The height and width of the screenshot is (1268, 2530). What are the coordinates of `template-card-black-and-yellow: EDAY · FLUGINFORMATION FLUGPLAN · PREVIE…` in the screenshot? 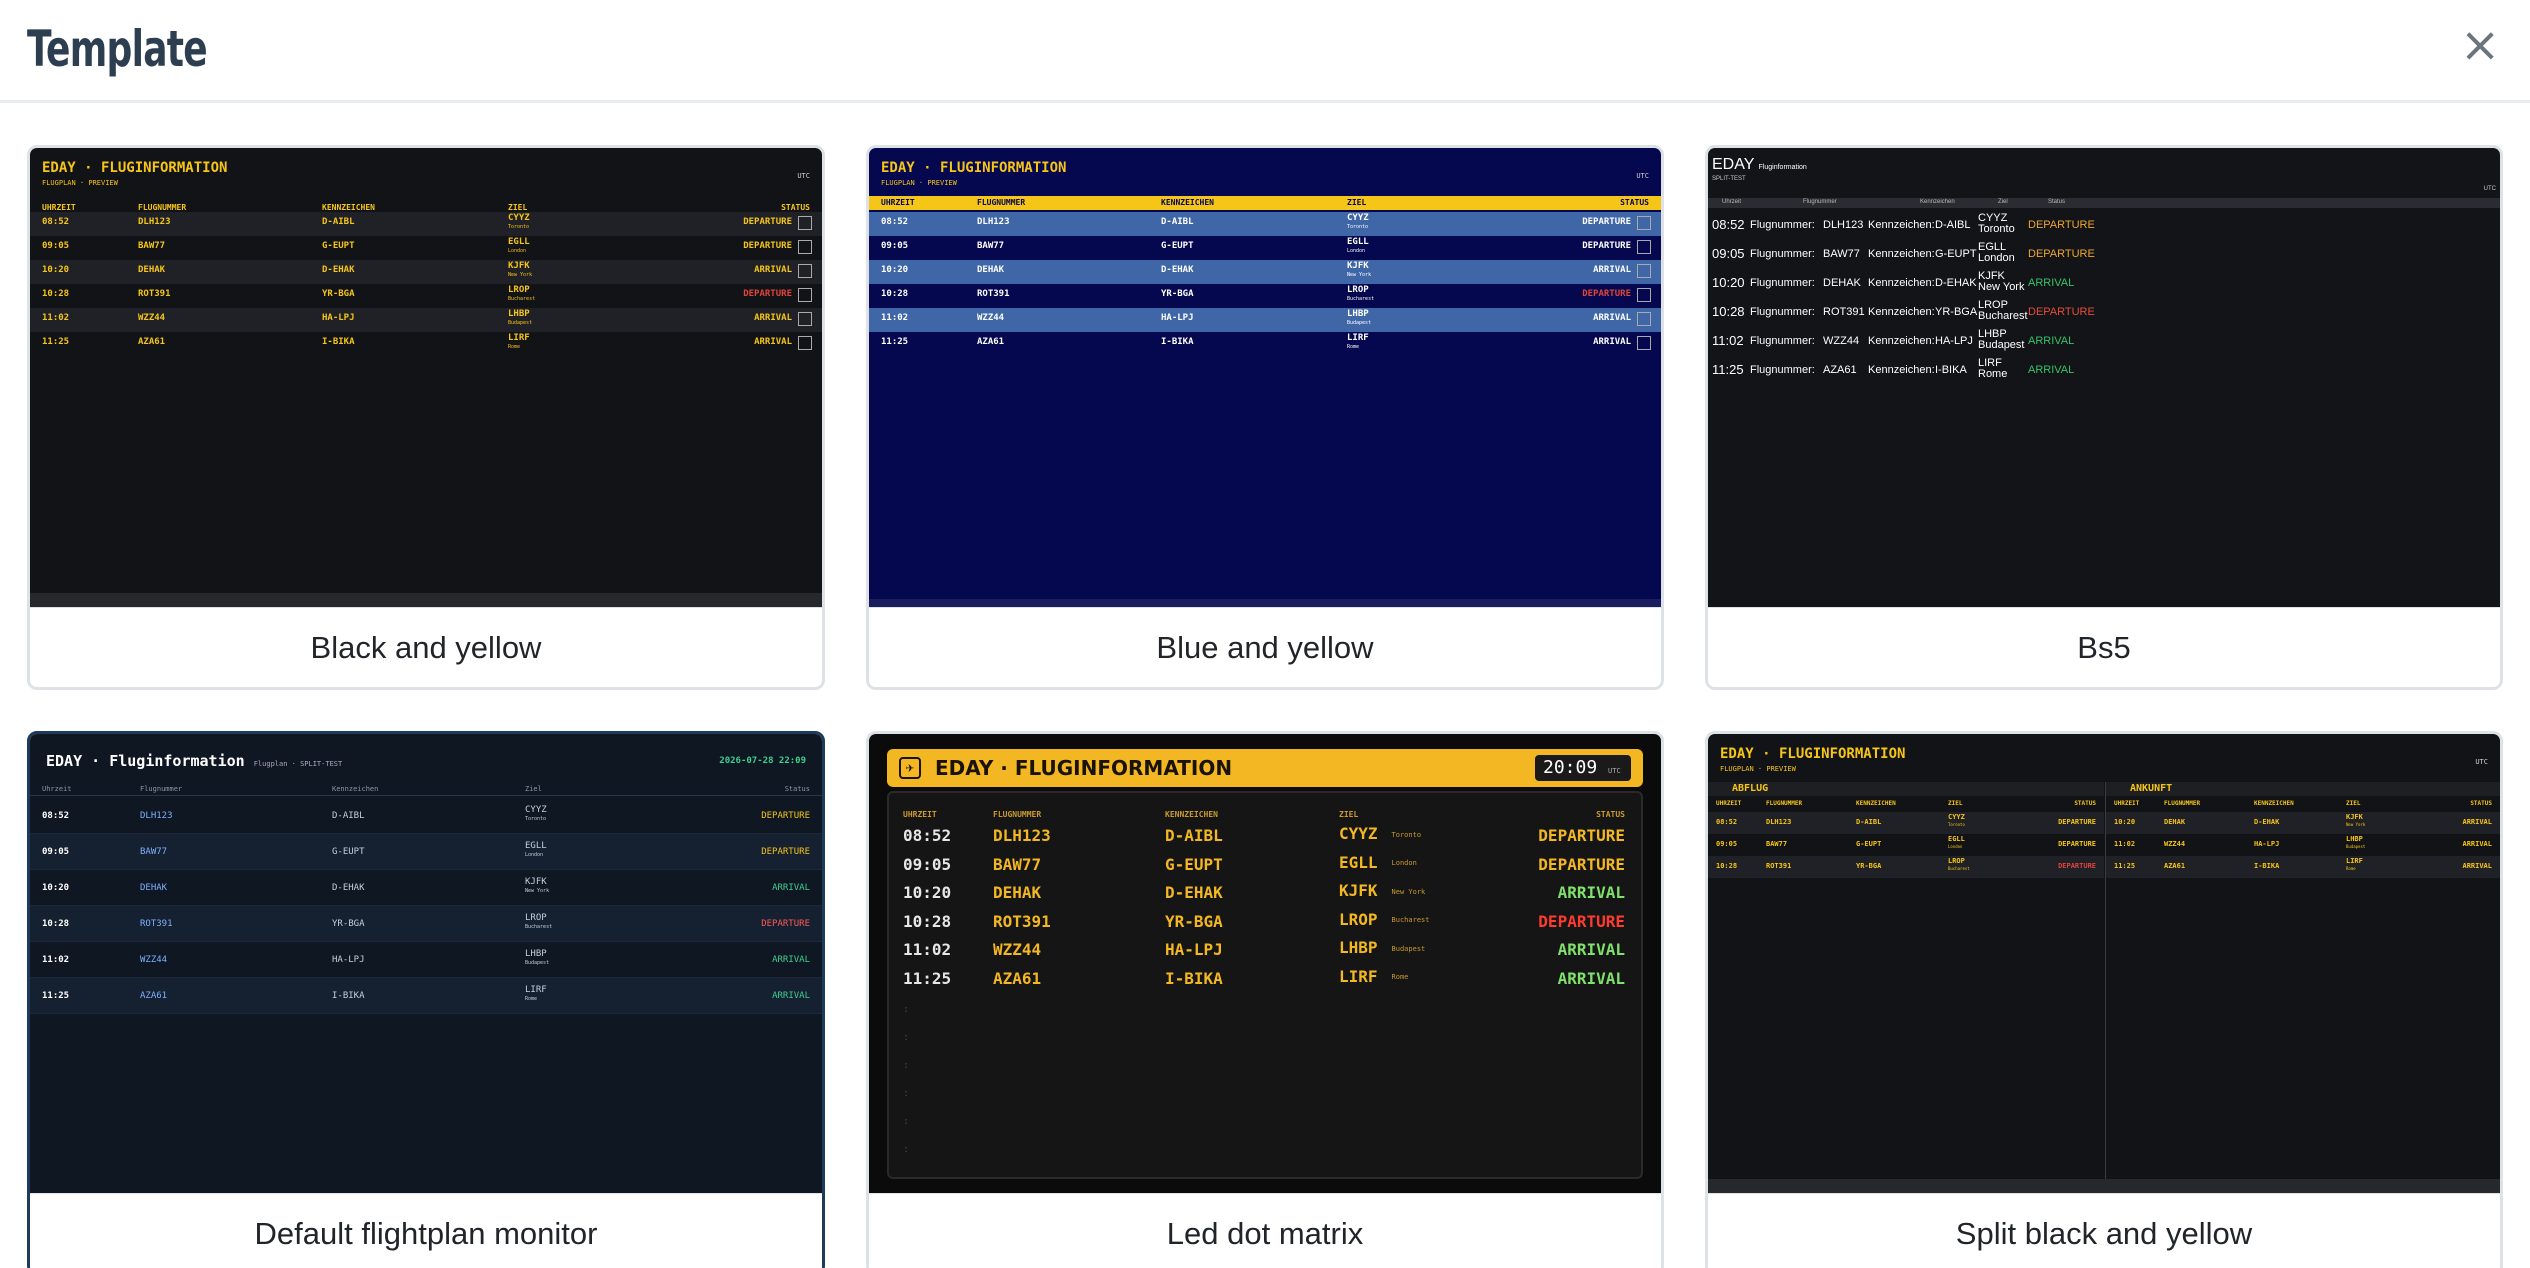 It's located at (426, 417).